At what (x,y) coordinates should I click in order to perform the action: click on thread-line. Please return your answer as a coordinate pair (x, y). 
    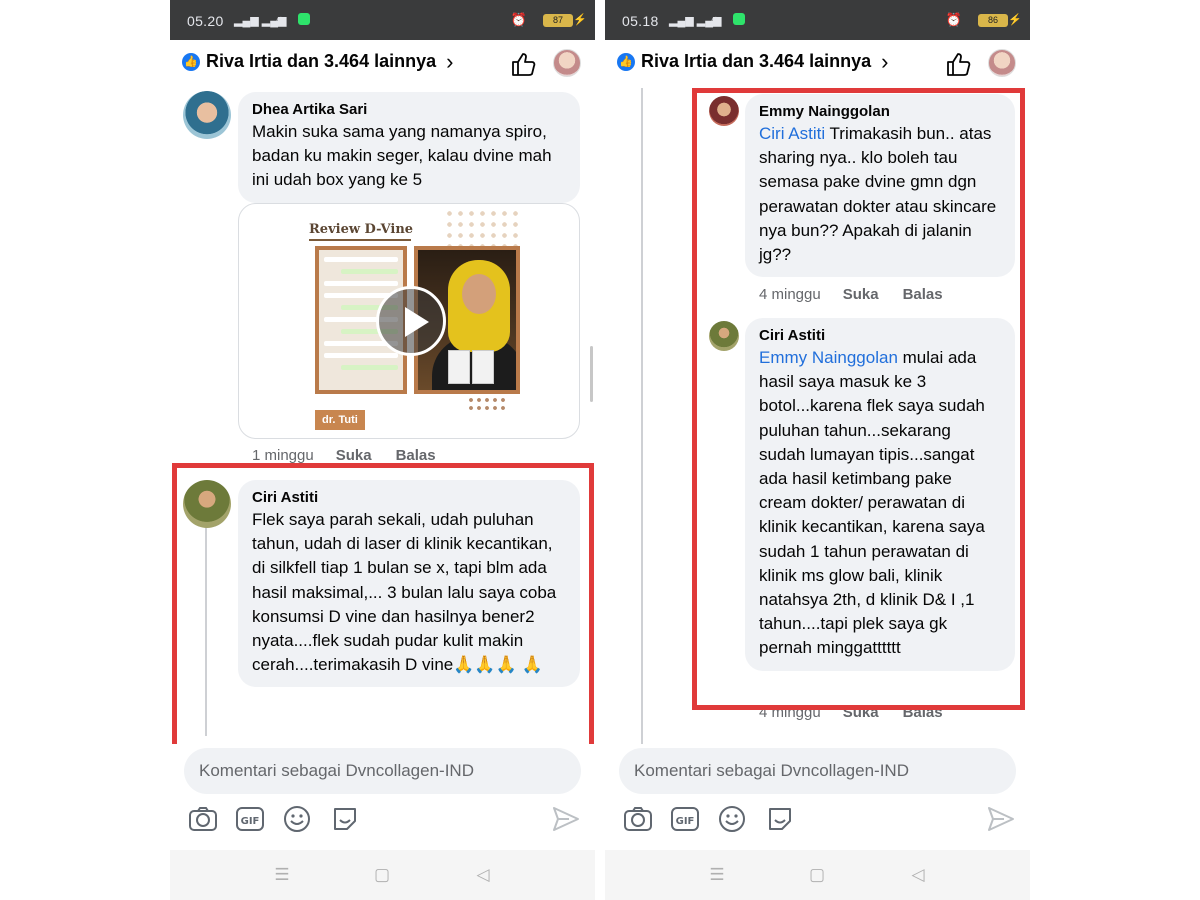
    Looking at the image, I should click on (642, 416).